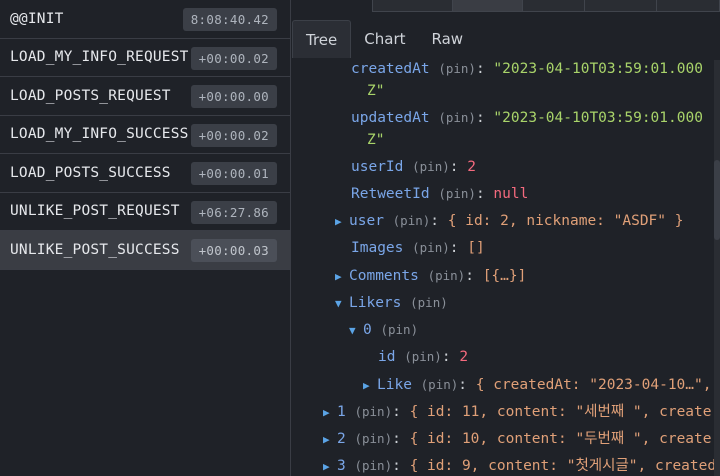 This screenshot has height=476, width=720. What do you see at coordinates (95, 249) in the screenshot?
I see `action-name: UNLIKE_POST_SUCCESS` at bounding box center [95, 249].